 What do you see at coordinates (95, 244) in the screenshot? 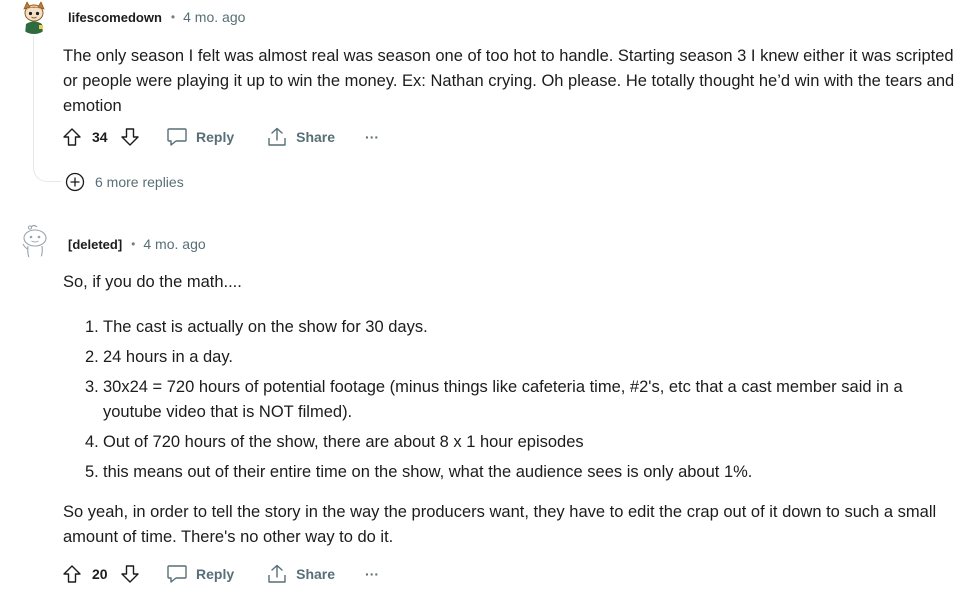
I see `comment-author: [deleted]` at bounding box center [95, 244].